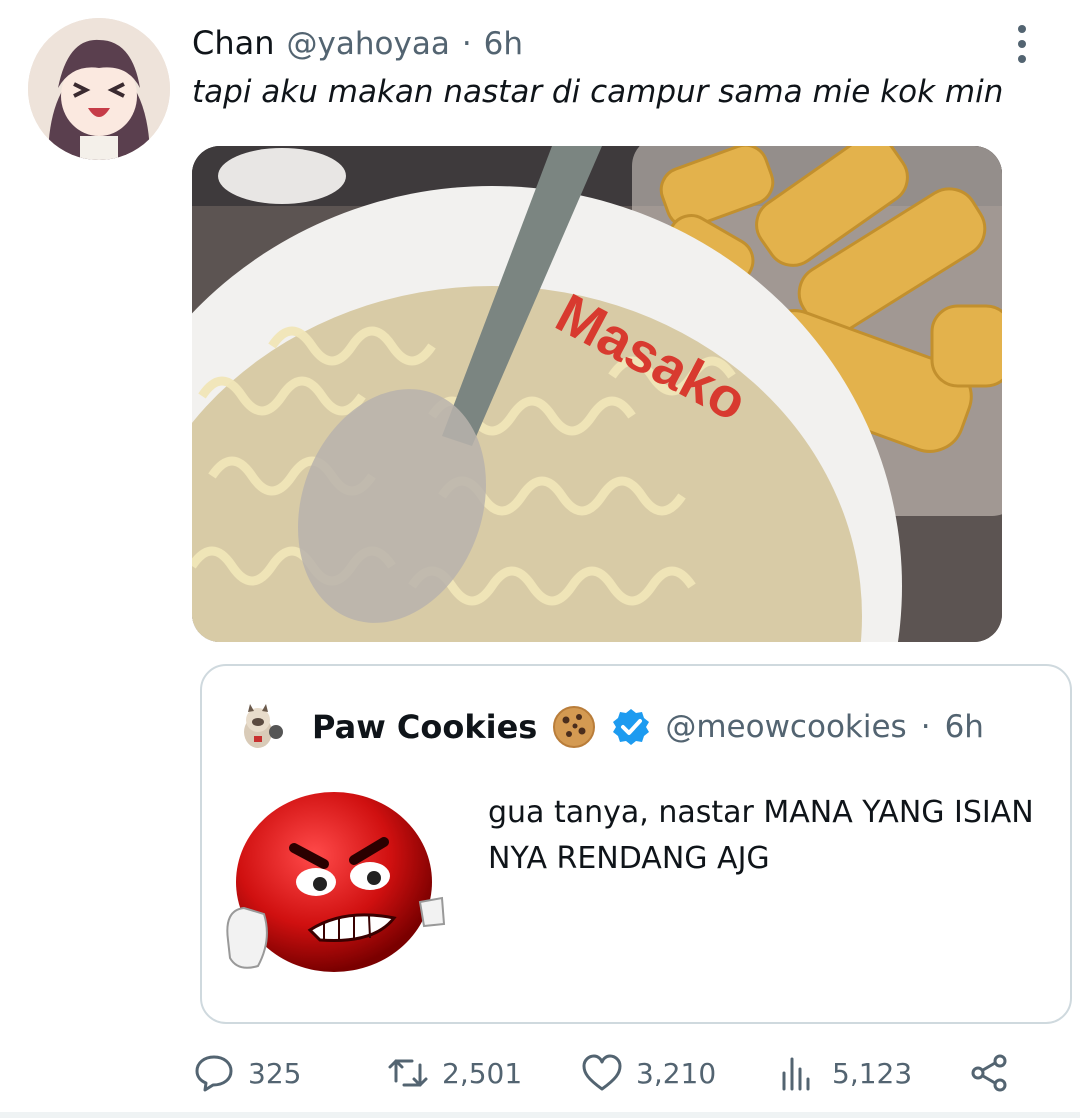 Image resolution: width=1080 pixels, height=1118 pixels. What do you see at coordinates (259, 729) in the screenshot?
I see `quote-avatar` at bounding box center [259, 729].